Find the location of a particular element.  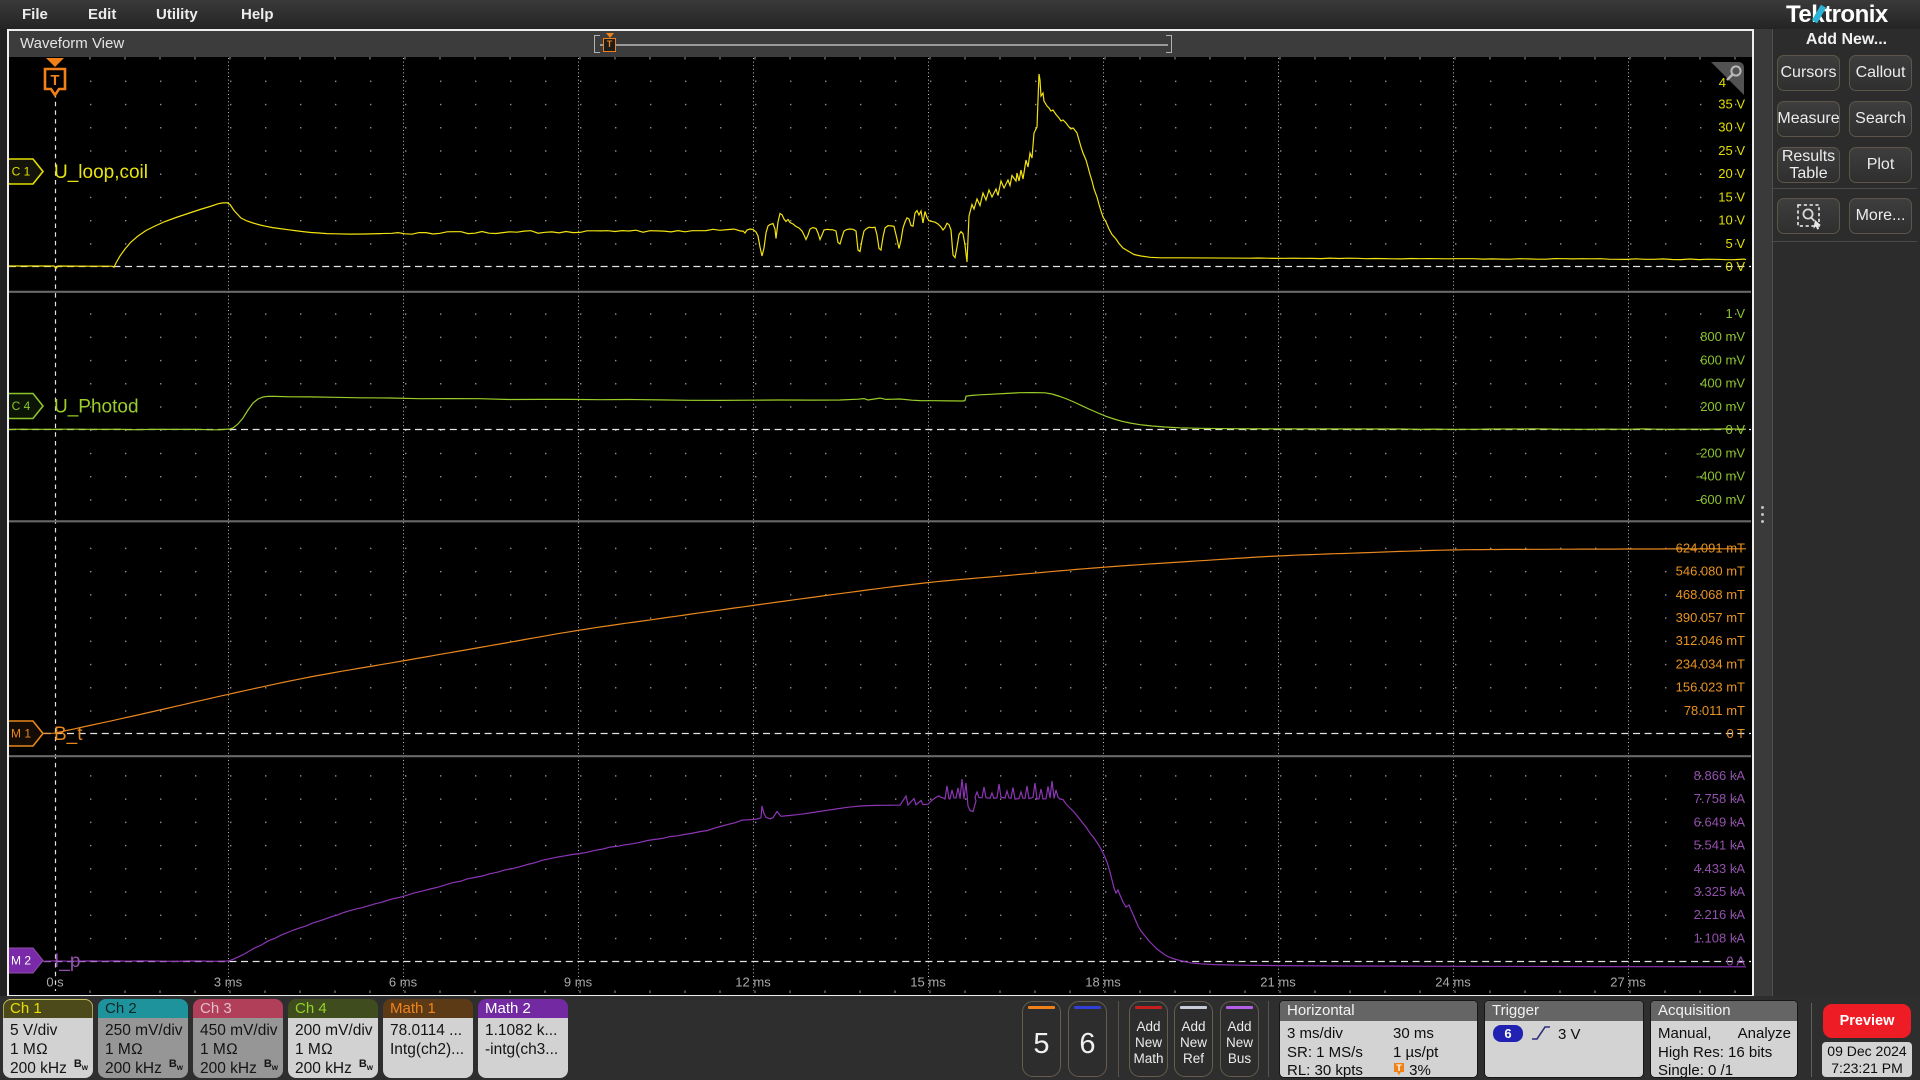

svg-text: 3.325 kA is located at coordinates (1720, 891).